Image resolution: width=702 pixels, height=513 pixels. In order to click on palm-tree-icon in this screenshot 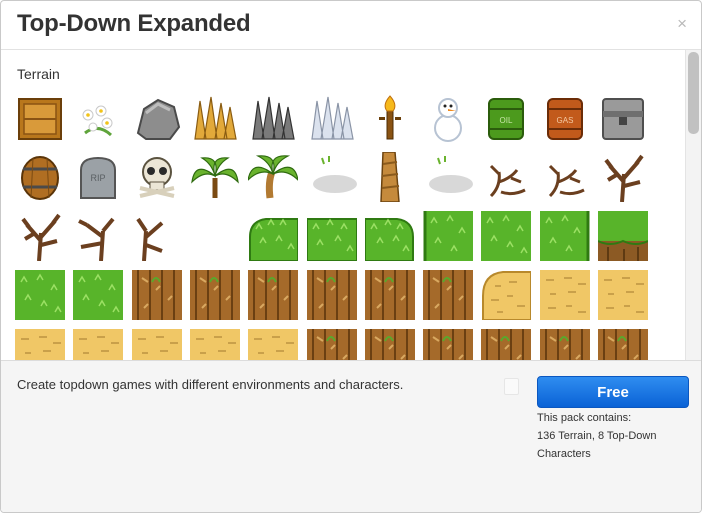, I will do `click(273, 177)`.